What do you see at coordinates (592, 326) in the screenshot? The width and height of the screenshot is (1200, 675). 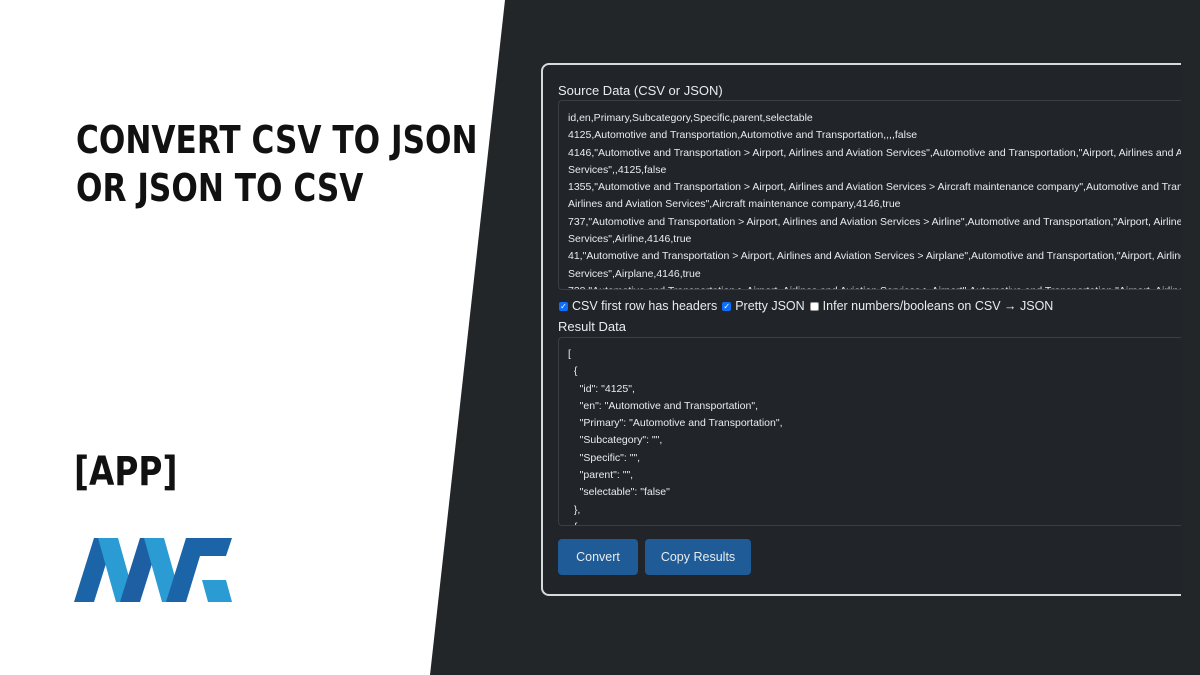 I see `result-label: Result Data` at bounding box center [592, 326].